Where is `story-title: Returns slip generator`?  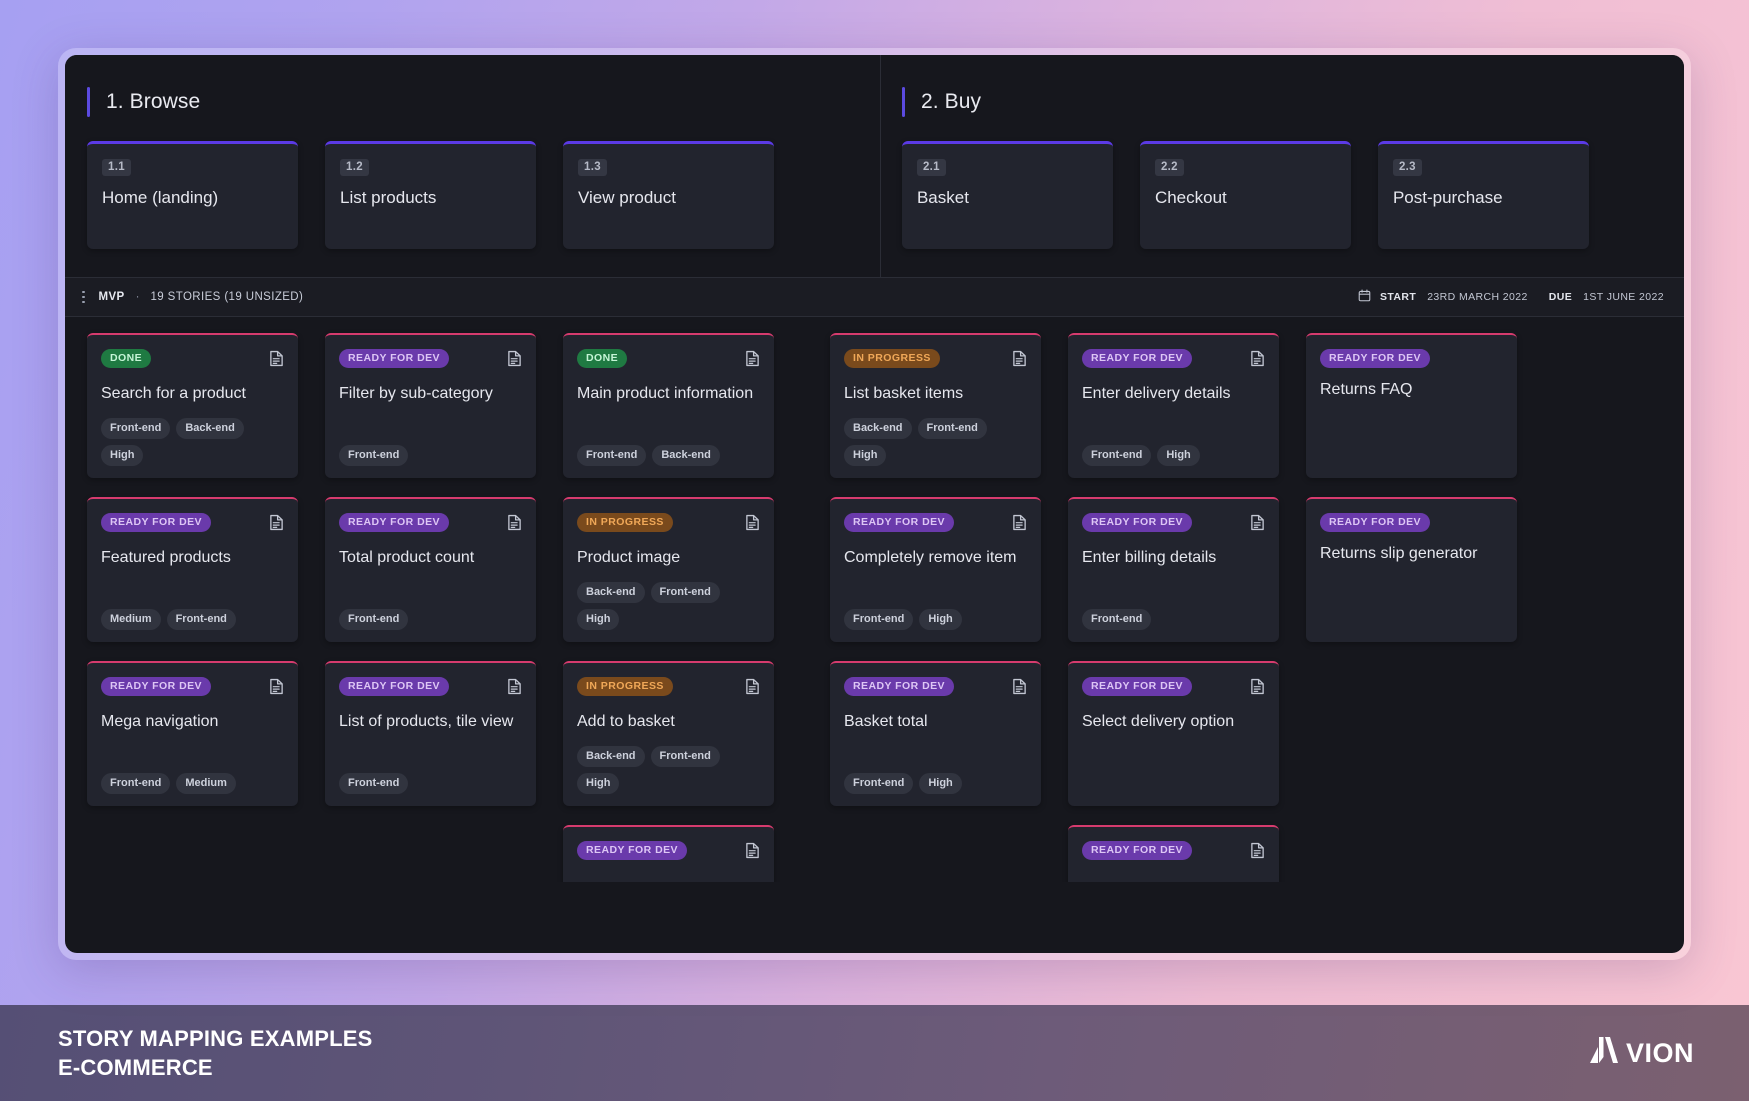
story-title: Returns slip generator is located at coordinates (1399, 553).